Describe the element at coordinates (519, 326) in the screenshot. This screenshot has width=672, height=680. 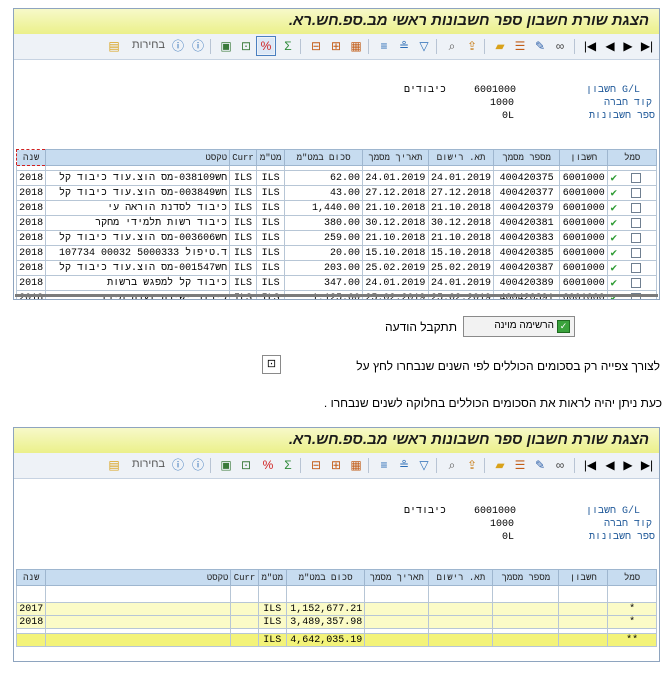
I see `message-list-sorted: ✓ הרשימה מוינה` at that location.